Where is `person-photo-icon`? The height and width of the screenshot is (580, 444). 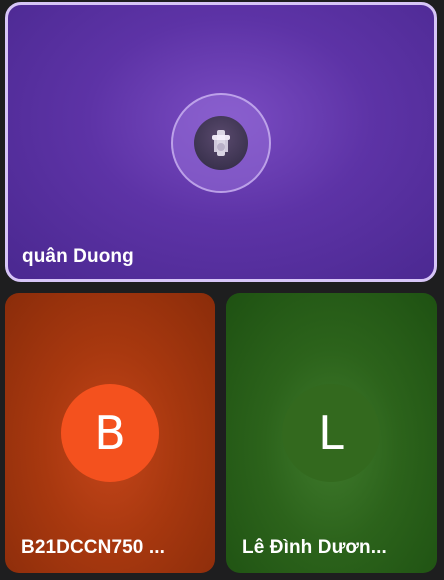 person-photo-icon is located at coordinates (221, 143).